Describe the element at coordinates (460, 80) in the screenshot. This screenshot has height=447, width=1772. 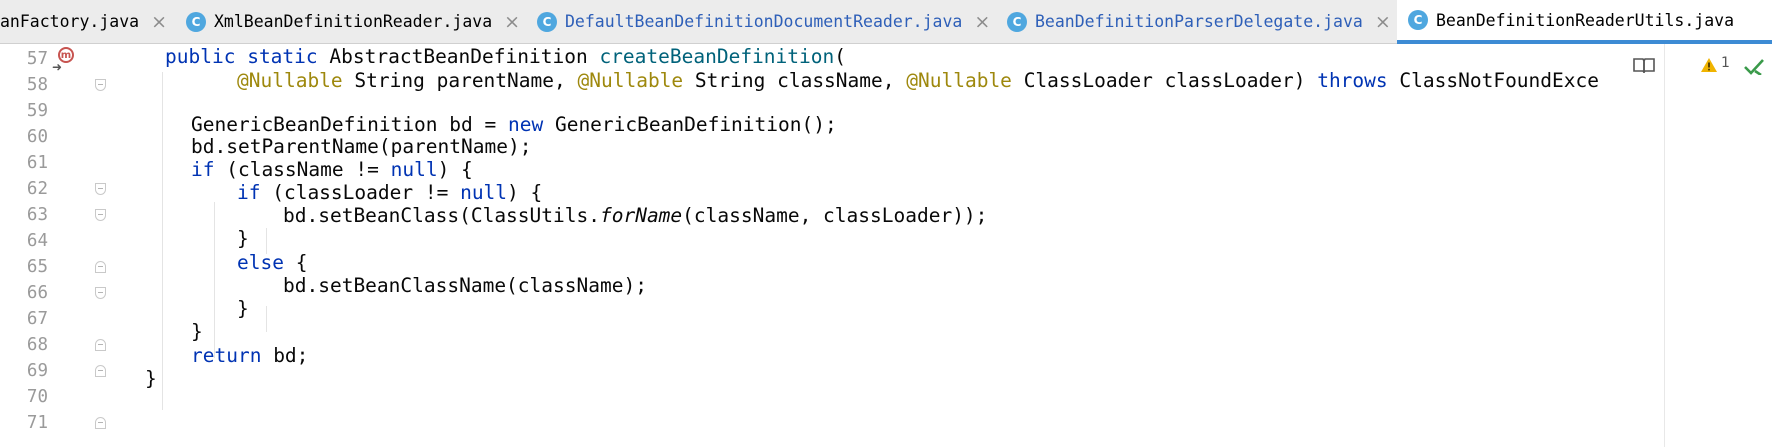
I see `parameter: String parentName,` at that location.